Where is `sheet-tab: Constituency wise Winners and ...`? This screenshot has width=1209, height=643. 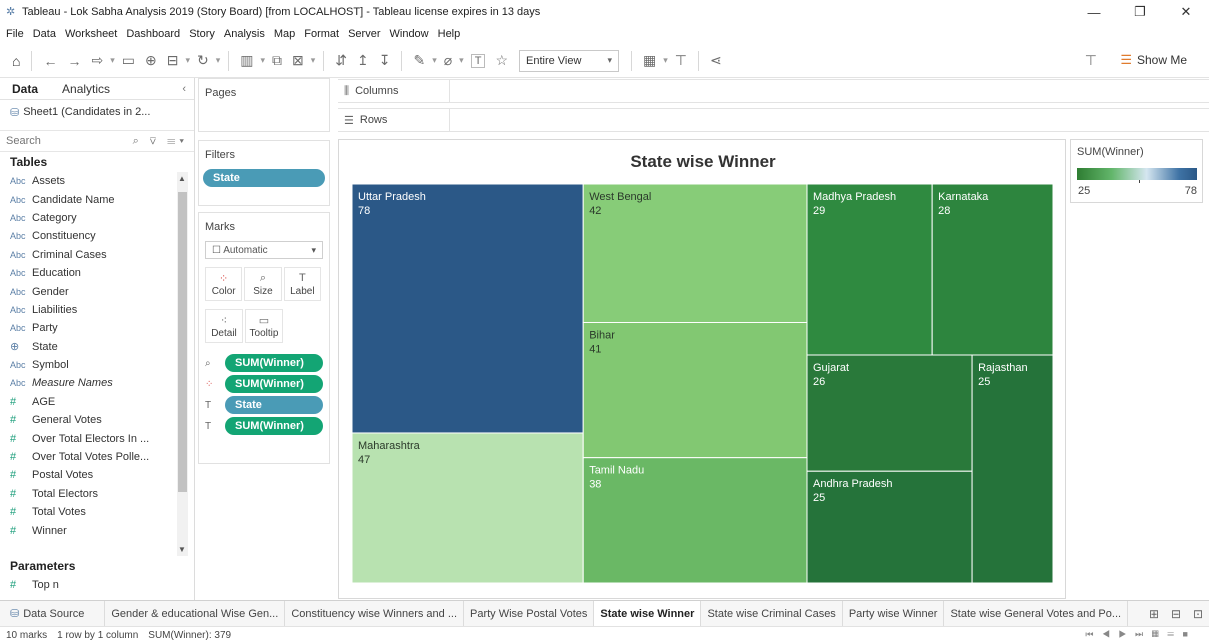
sheet-tab: Constituency wise Winners and ... is located at coordinates (374, 613).